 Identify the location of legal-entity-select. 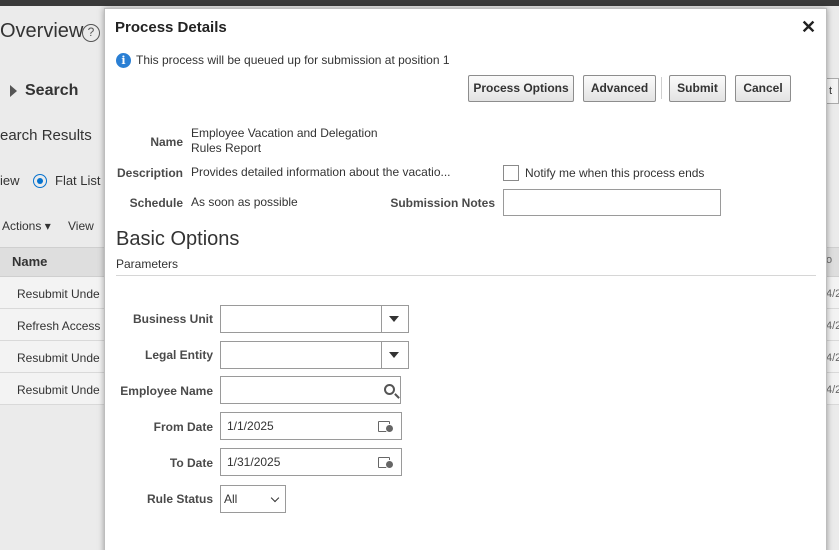
(314, 355).